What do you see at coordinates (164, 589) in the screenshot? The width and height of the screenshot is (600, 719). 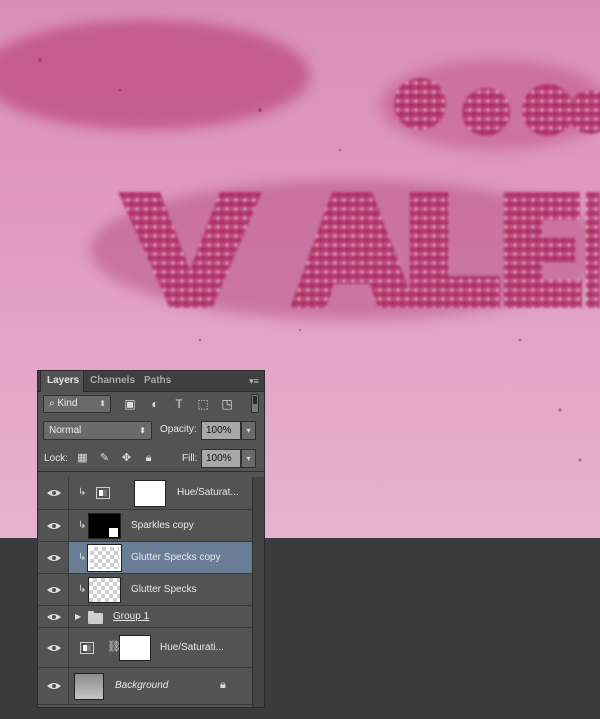 I see `layer-name: Glutter Specks` at bounding box center [164, 589].